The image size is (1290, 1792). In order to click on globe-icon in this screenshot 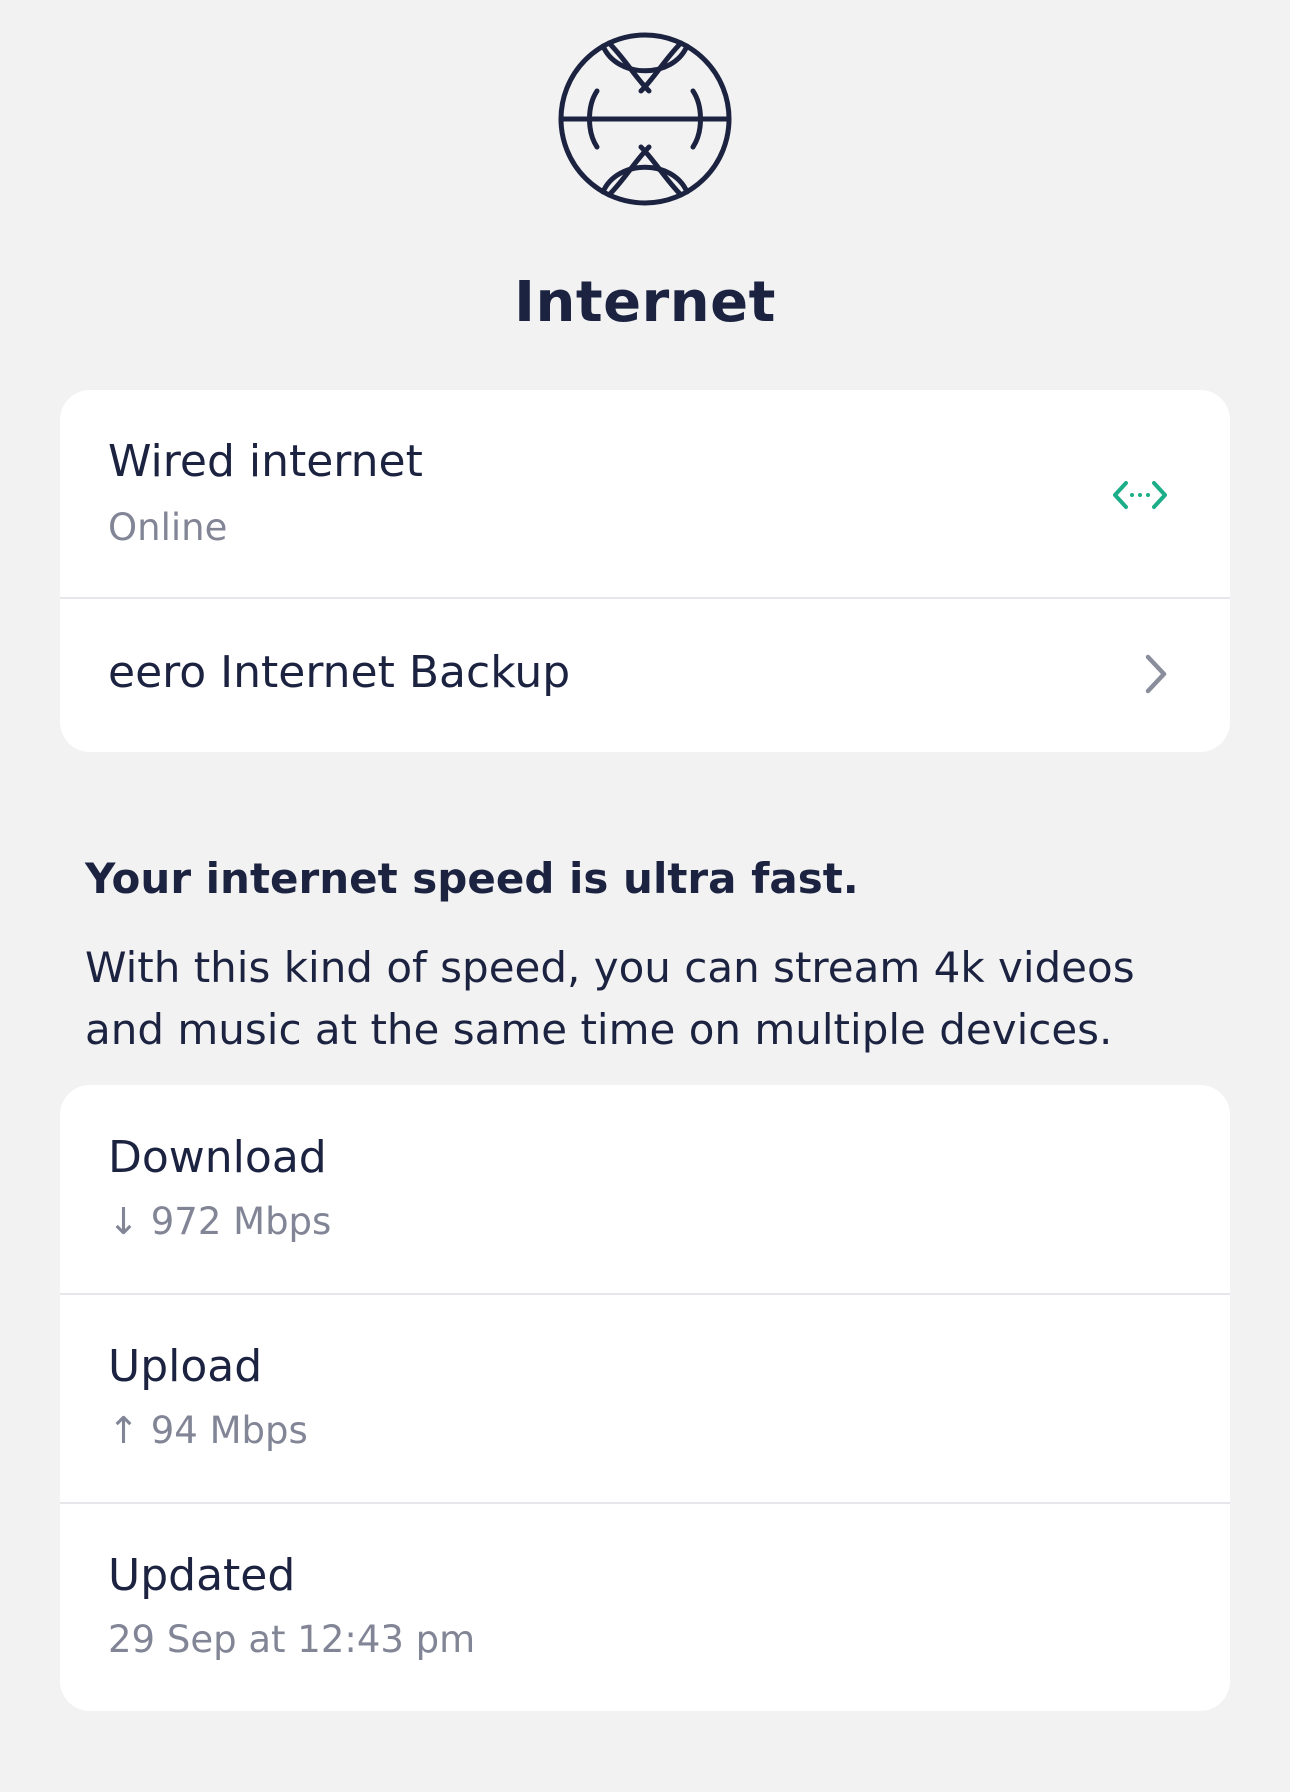, I will do `click(645, 119)`.